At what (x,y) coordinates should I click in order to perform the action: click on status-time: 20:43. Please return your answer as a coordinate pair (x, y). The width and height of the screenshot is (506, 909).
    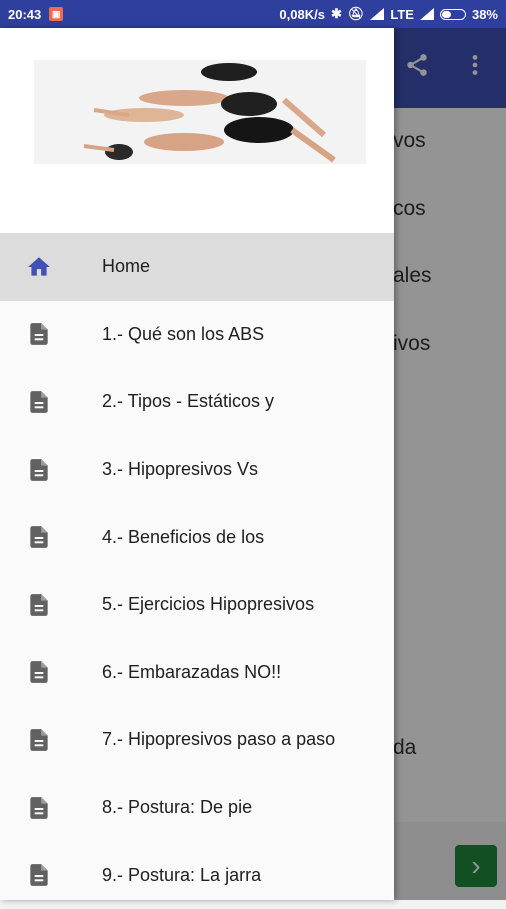
    Looking at the image, I should click on (25, 14).